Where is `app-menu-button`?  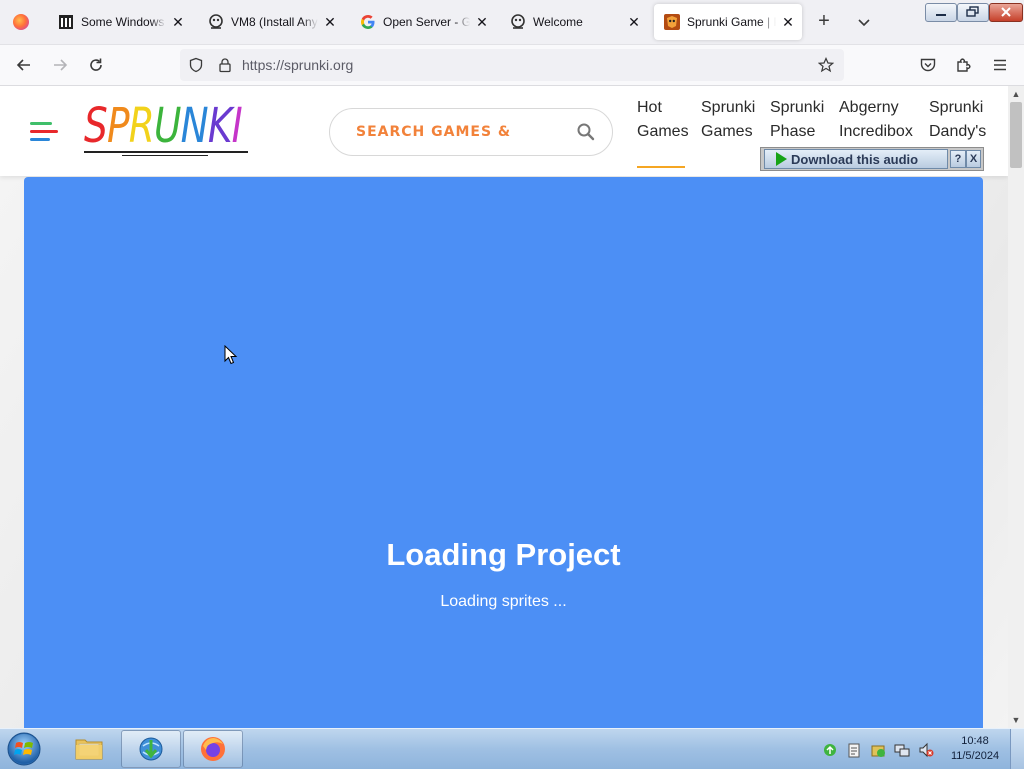 app-menu-button is located at coordinates (1000, 65).